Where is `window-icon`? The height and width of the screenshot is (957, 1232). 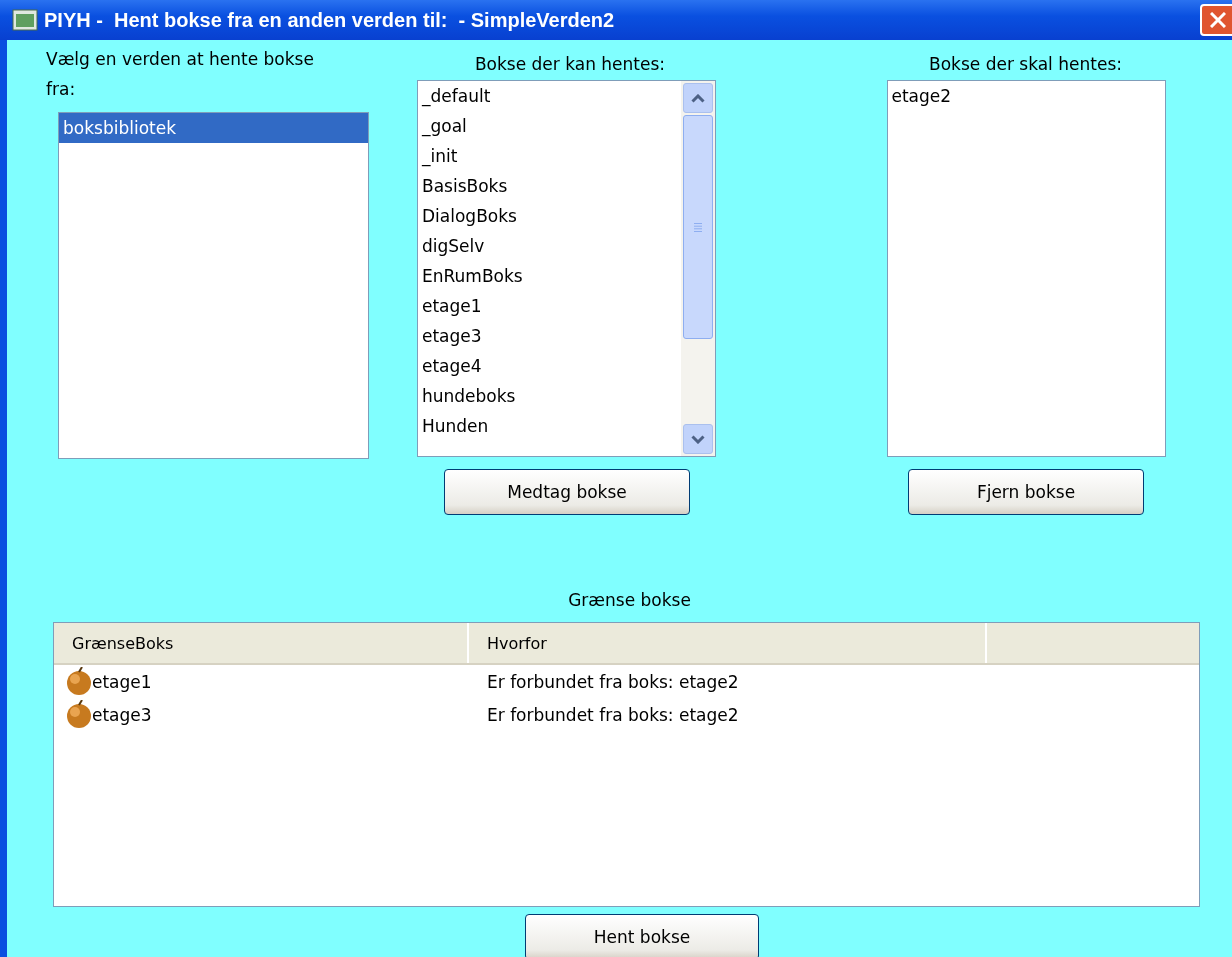
window-icon is located at coordinates (25, 20).